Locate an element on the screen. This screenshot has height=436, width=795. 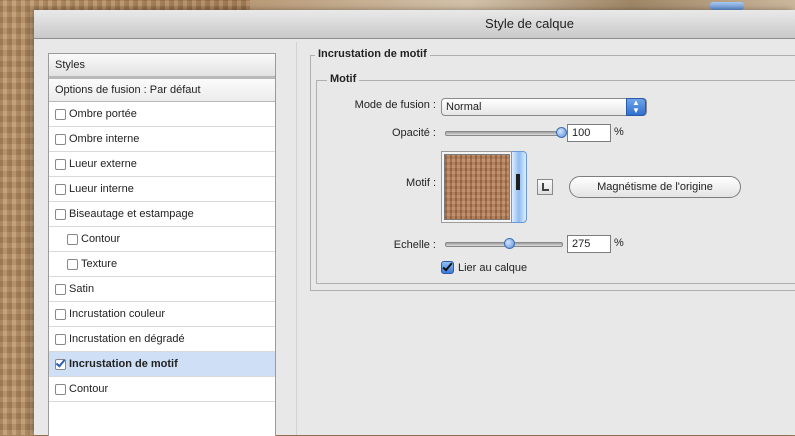
style-item-label: Biseautage et estampage is located at coordinates (131, 214).